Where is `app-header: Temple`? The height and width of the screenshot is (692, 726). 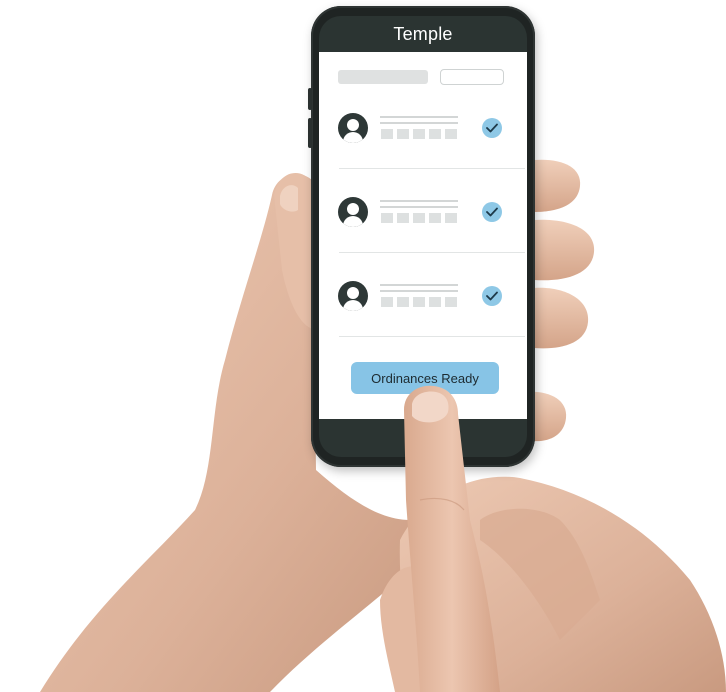
app-header: Temple is located at coordinates (423, 34).